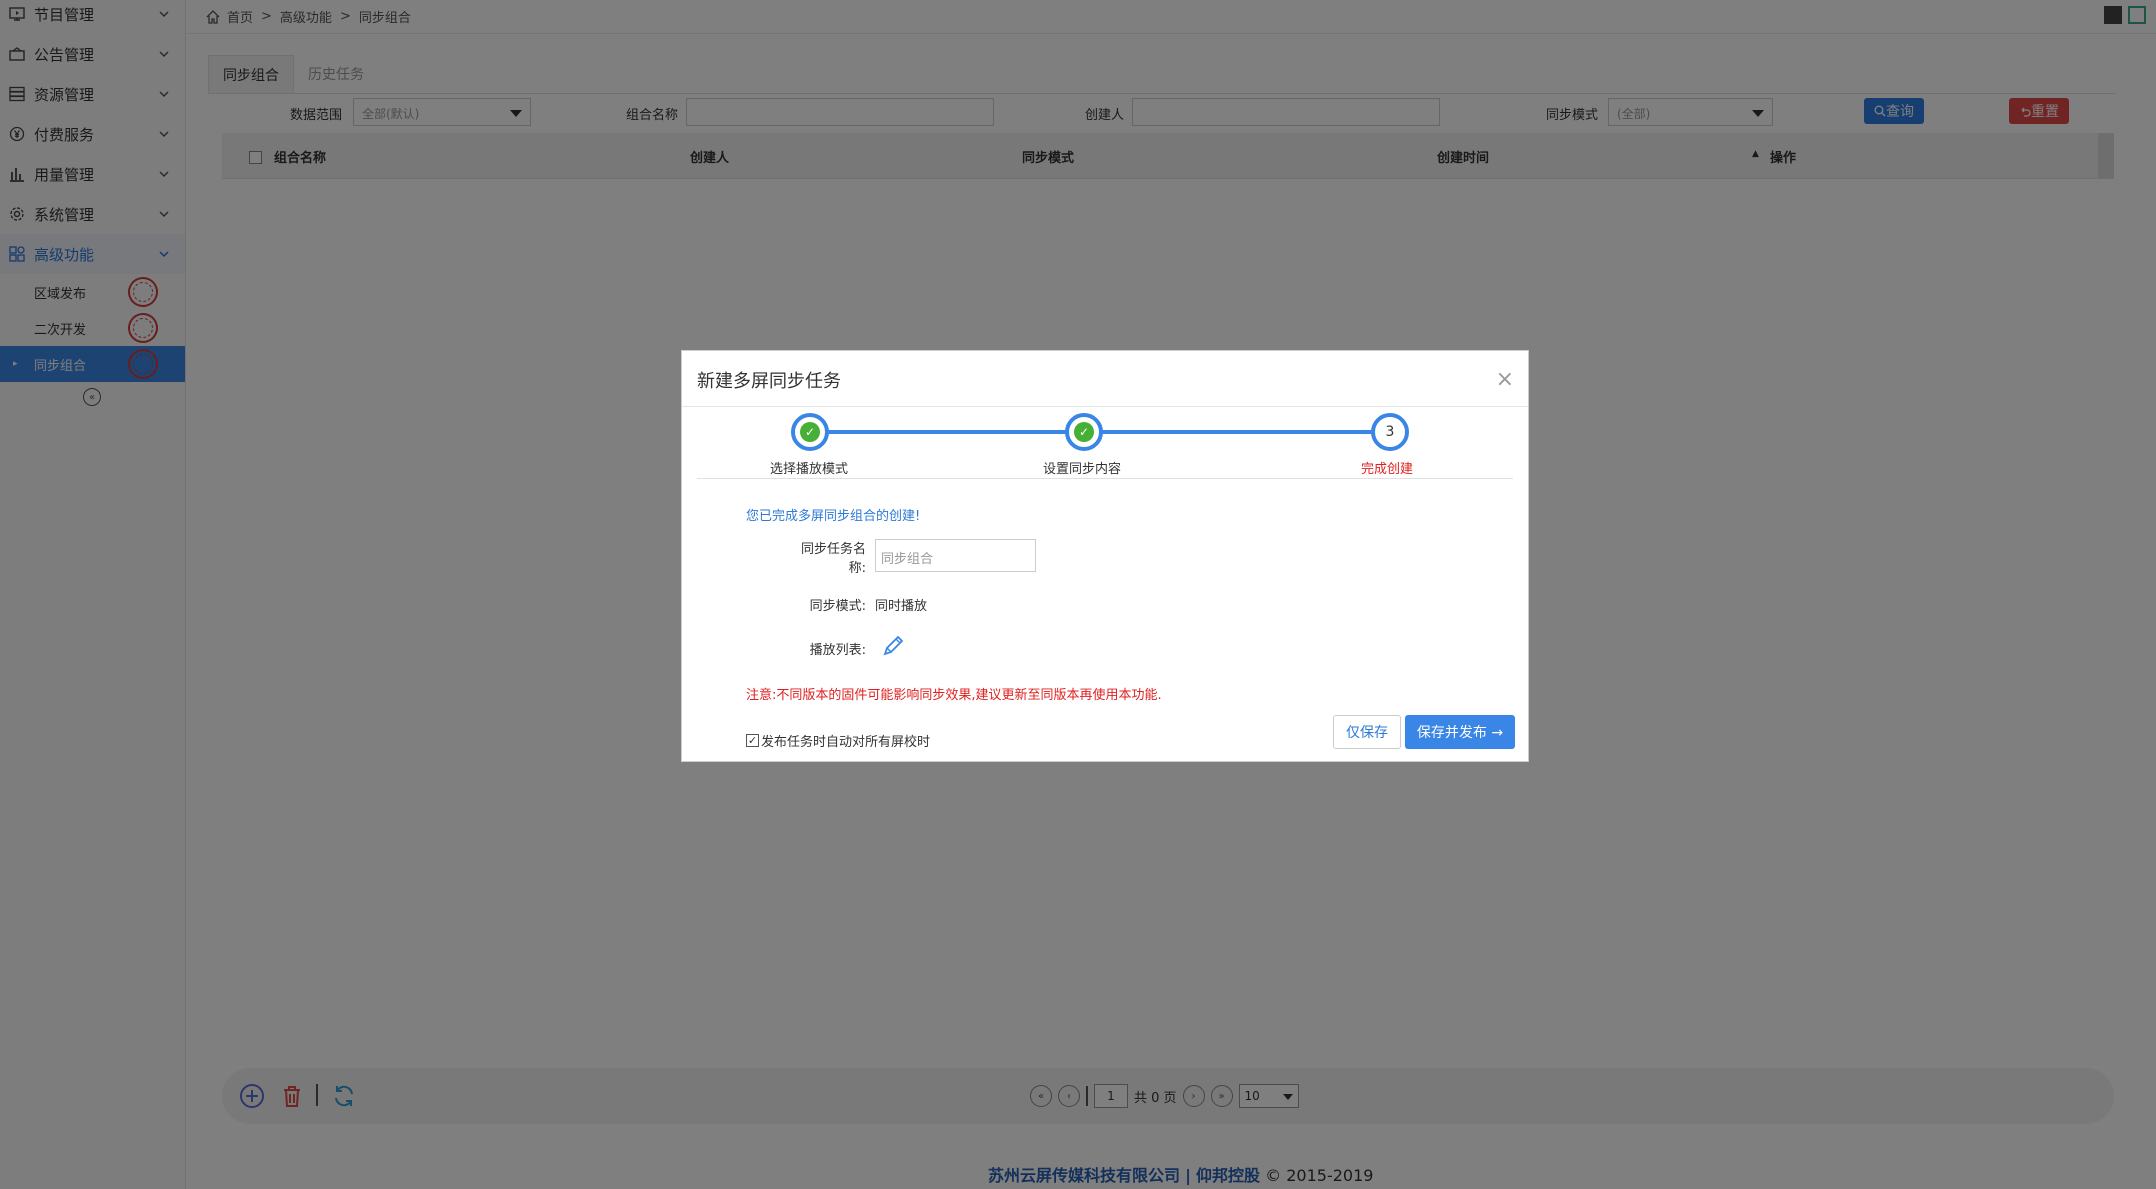  I want to click on step-3-label: 完成创建, so click(1387, 469).